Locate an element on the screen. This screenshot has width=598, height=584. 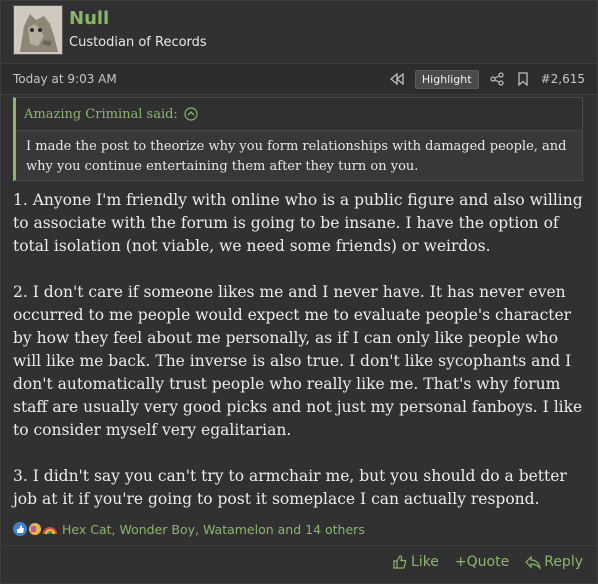
highlight-button: Highlight is located at coordinates (446, 79).